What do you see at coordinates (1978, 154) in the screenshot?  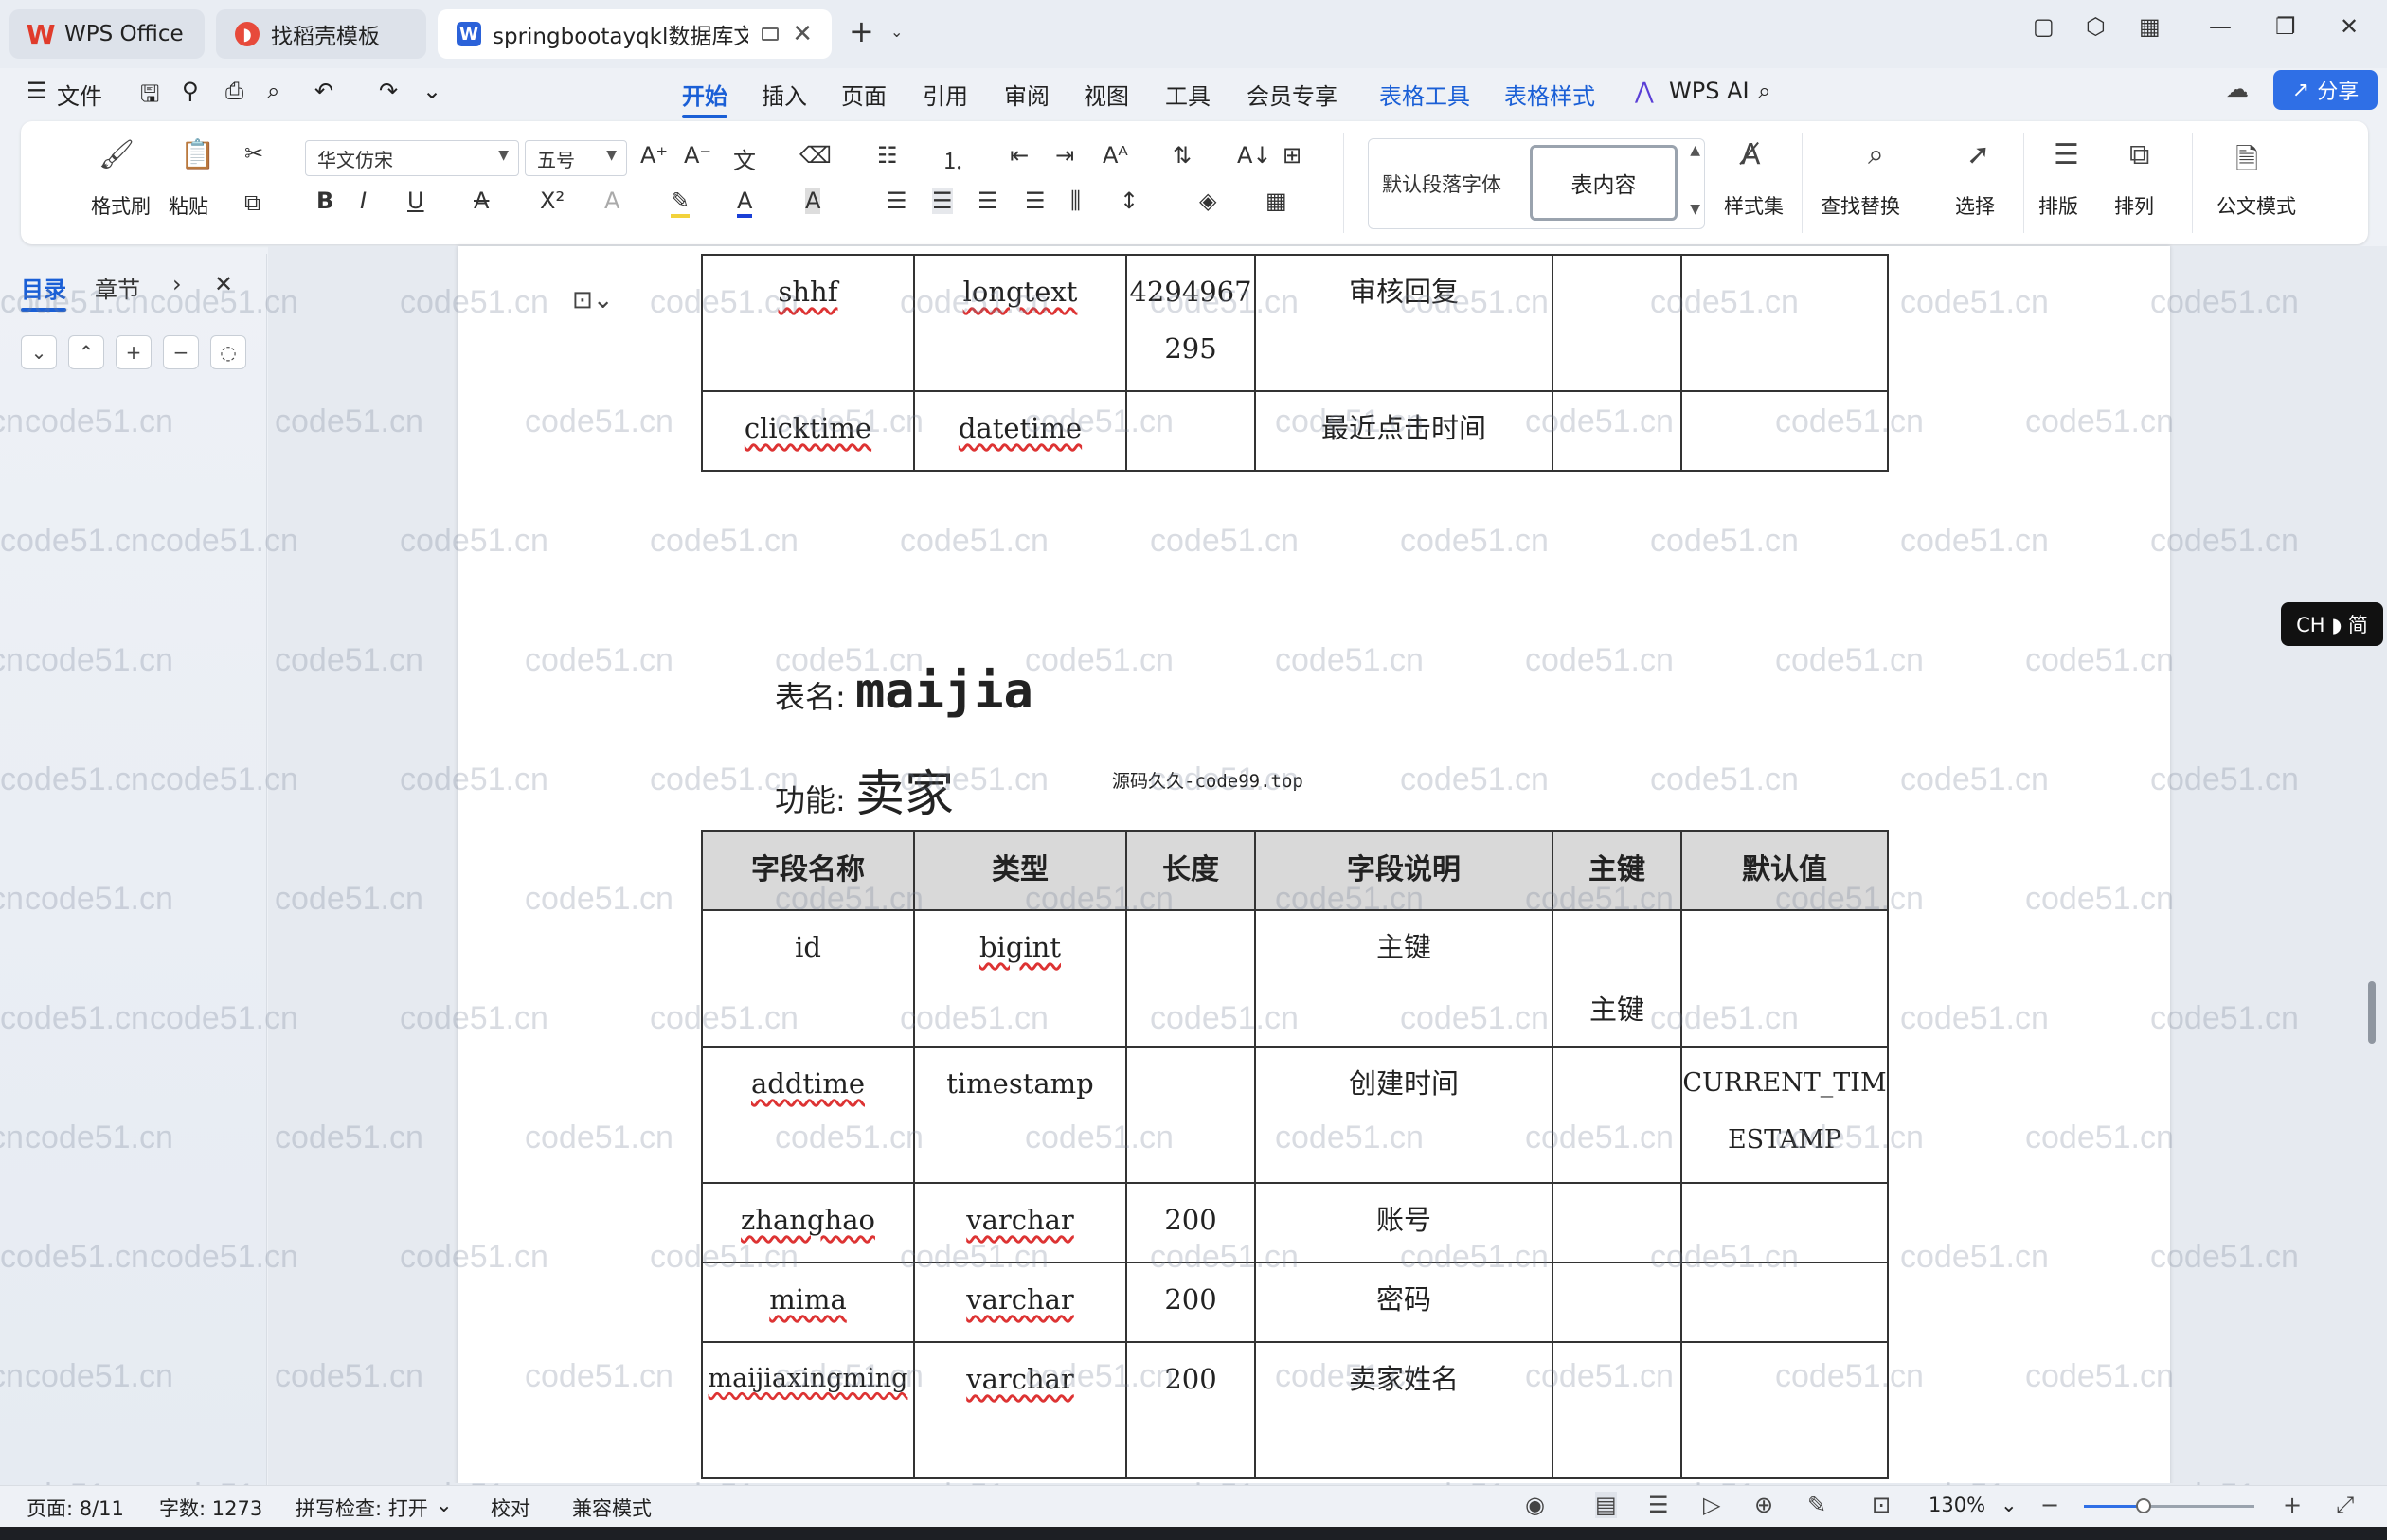 I see `select-cursor-icon: ➚` at bounding box center [1978, 154].